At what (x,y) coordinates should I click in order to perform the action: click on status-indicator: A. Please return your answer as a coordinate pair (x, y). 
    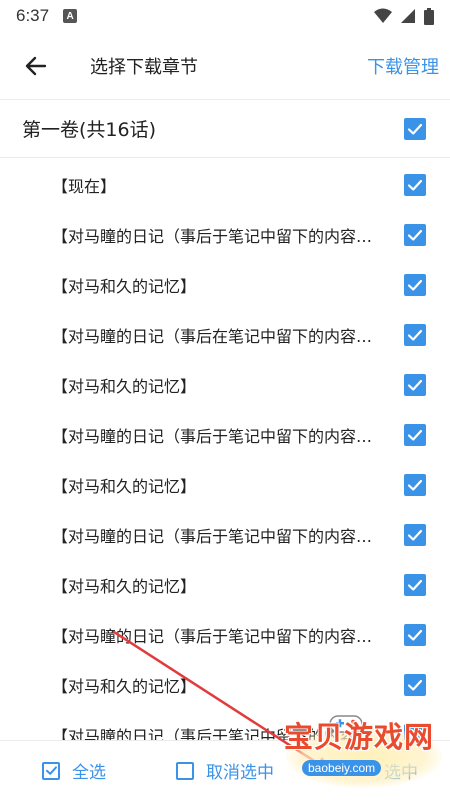
    Looking at the image, I should click on (70, 16).